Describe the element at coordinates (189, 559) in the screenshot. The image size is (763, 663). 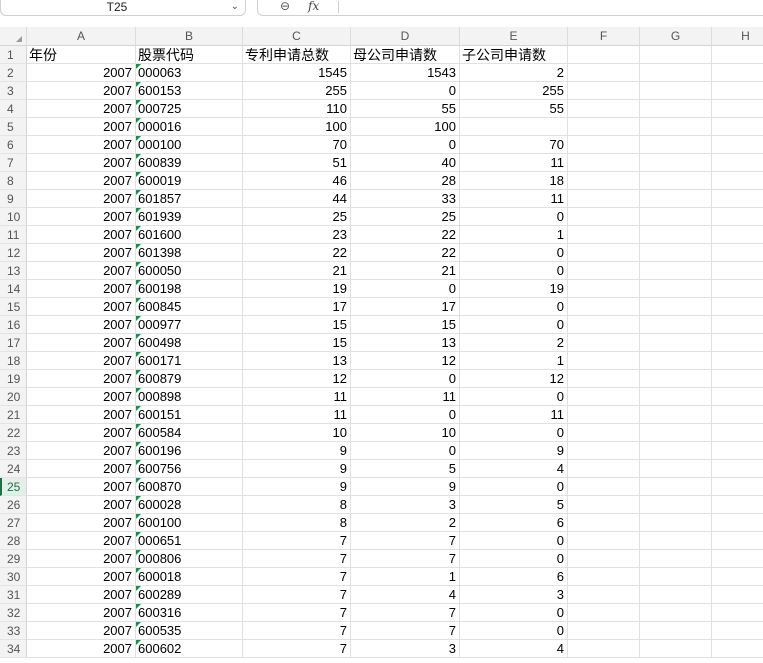
I see `stock-code-cell: 000806` at that location.